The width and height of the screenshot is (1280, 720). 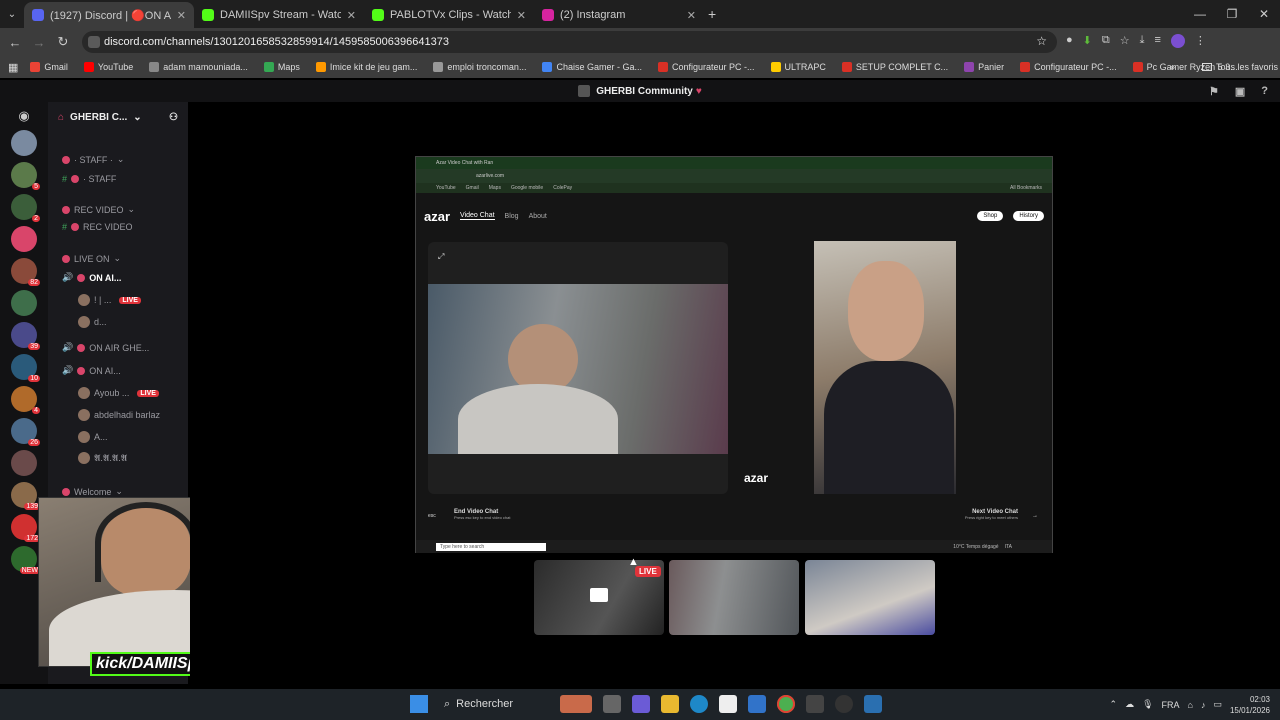 I want to click on channel-user: abdelhadi barlaz, so click(x=119, y=415).